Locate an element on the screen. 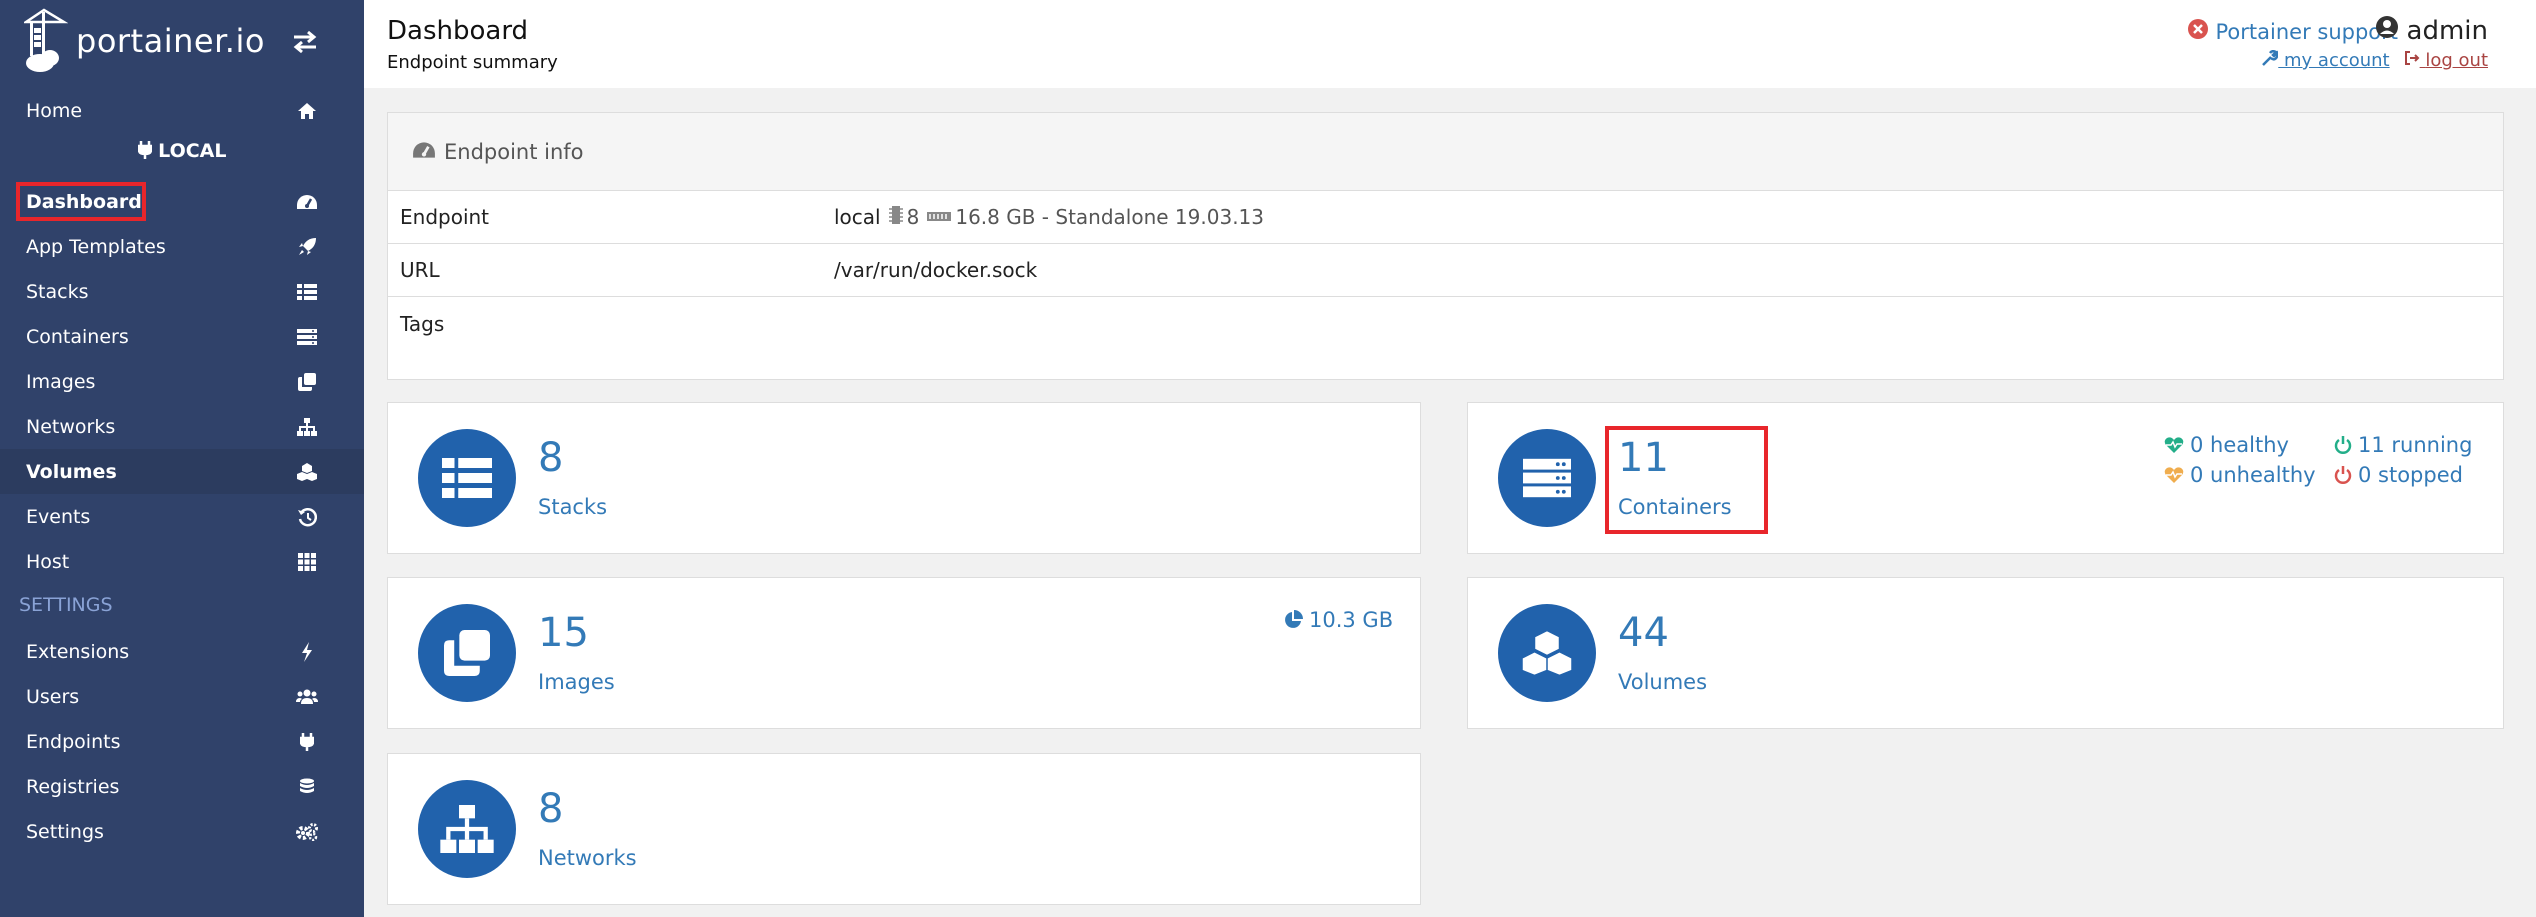 The height and width of the screenshot is (917, 2536). images-label: Images is located at coordinates (576, 682).